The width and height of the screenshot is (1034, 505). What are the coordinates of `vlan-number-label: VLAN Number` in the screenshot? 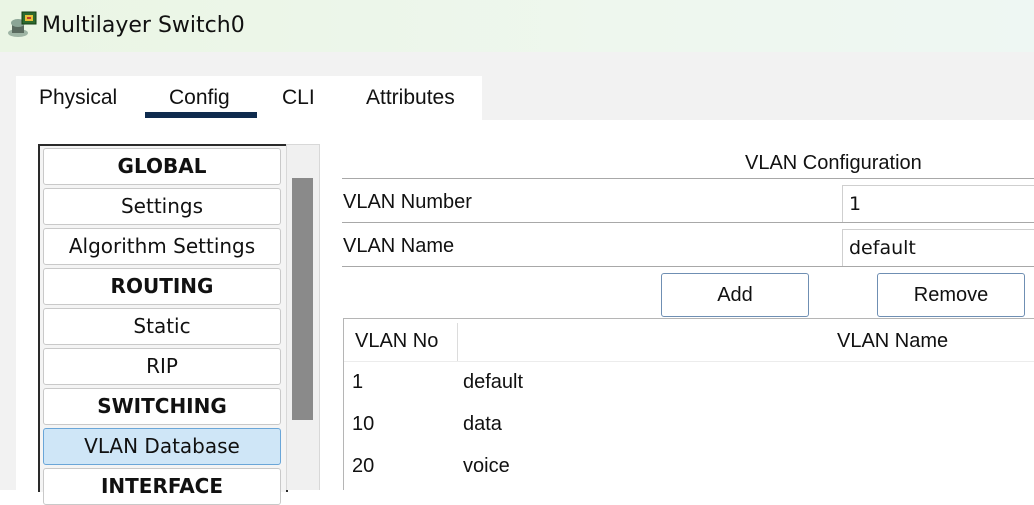 It's located at (407, 202).